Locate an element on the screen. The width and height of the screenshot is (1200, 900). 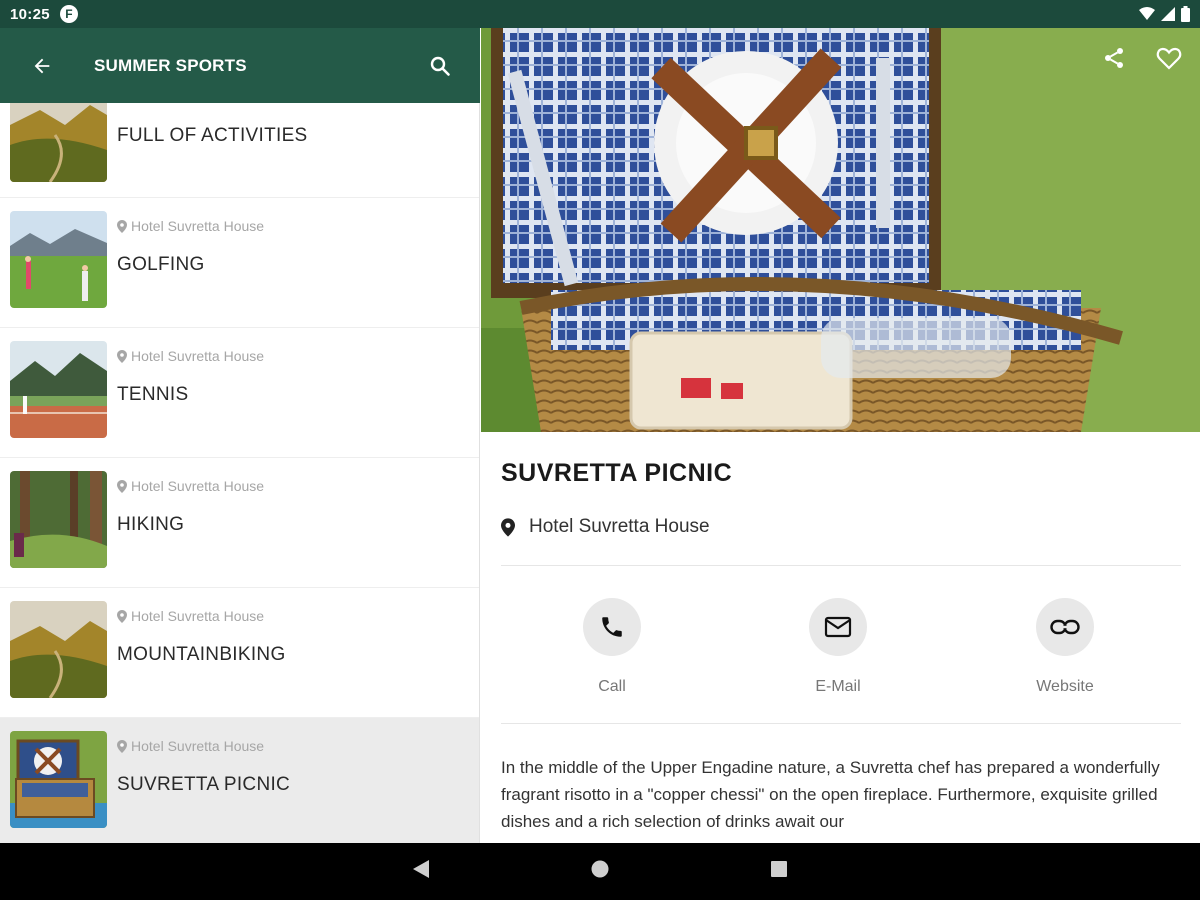
detail-title: SUVRETTA PICNIC is located at coordinates (617, 473).